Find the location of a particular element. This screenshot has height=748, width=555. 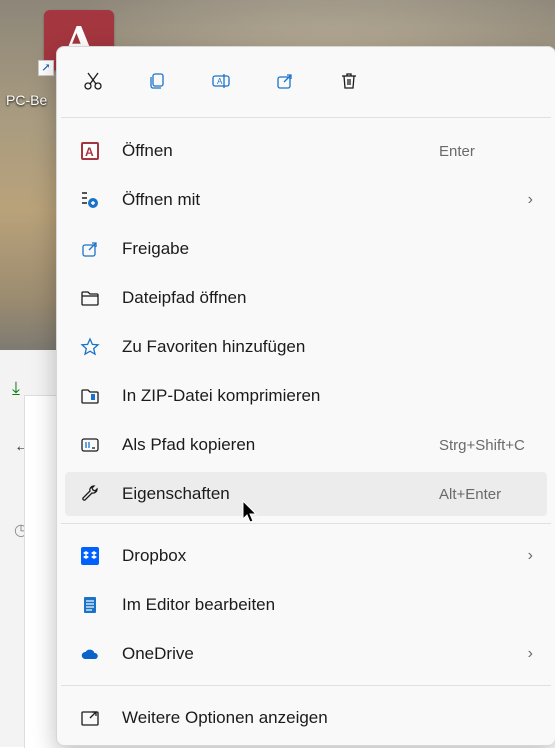

menu-item-label: Dateipfad öffnen is located at coordinates (184, 297).